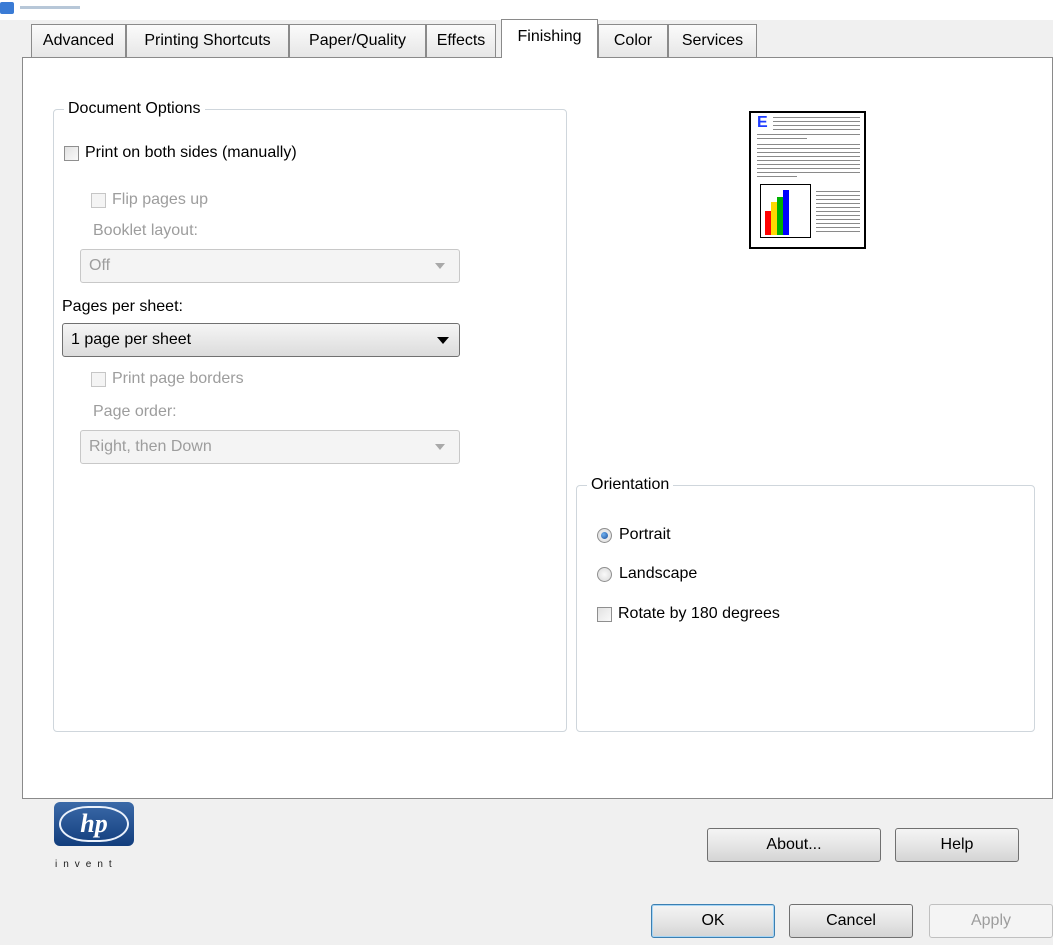  Describe the element at coordinates (633, 40) in the screenshot. I see `tab-color: Color` at that location.